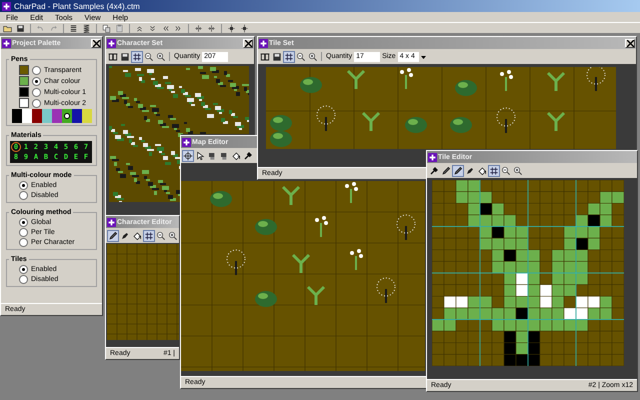 The image size is (640, 400). I want to click on chevron-down-icon, so click(152, 28).